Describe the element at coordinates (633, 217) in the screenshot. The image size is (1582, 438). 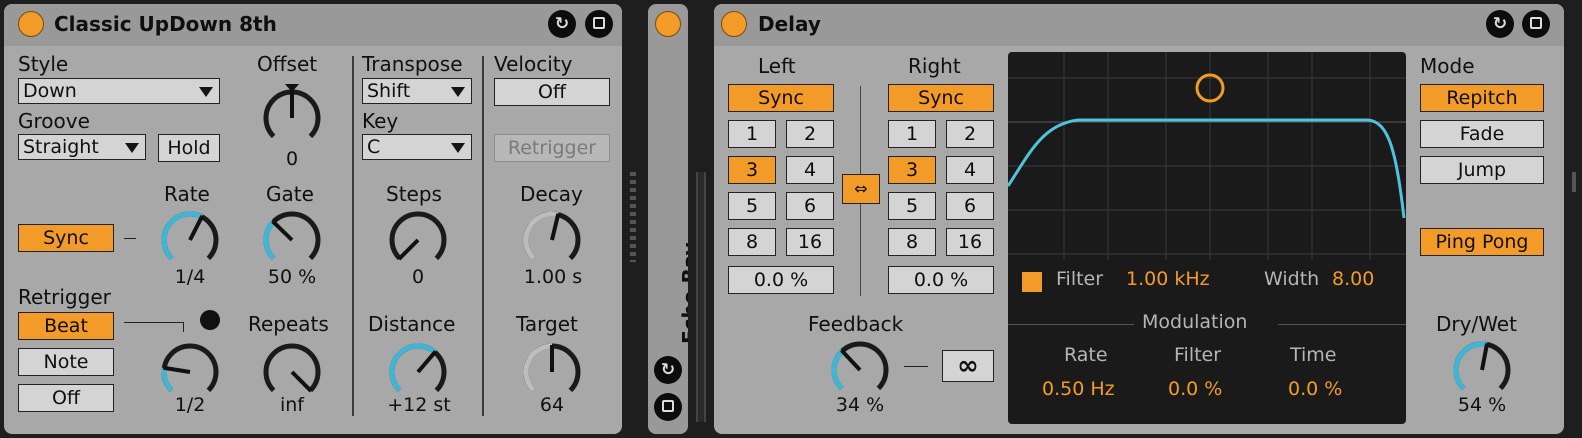
I see `device-drag-handle` at that location.